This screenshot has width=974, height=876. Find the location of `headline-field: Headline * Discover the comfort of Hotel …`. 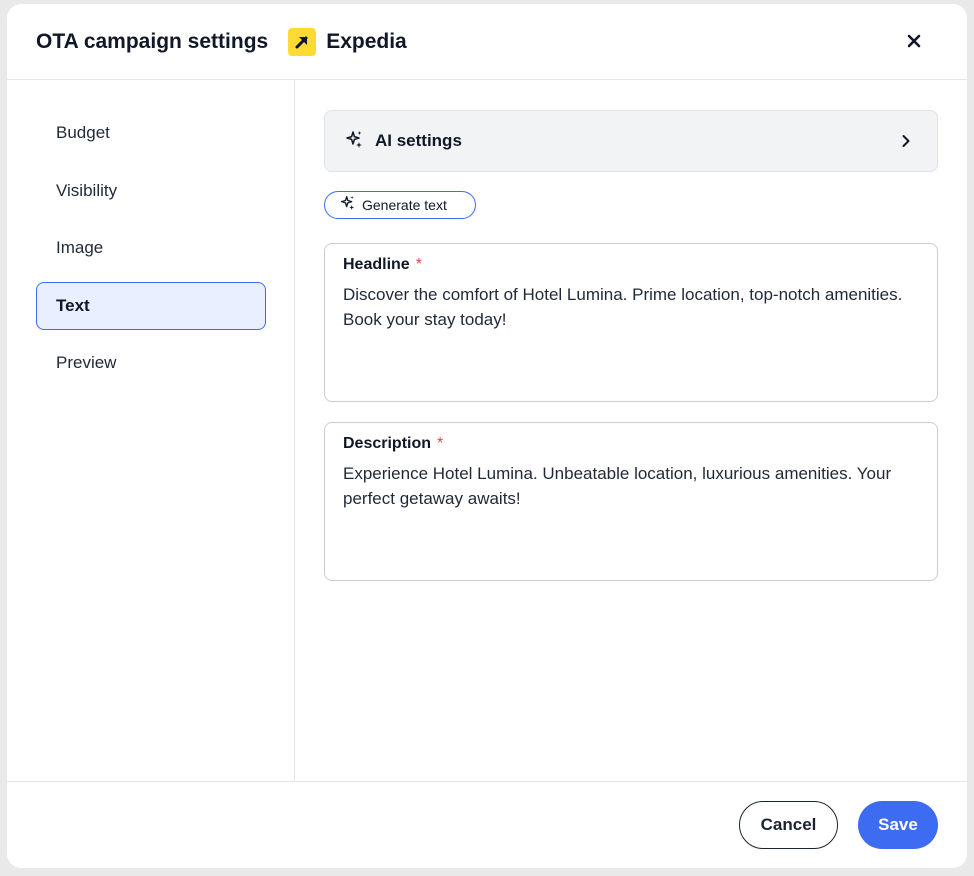

headline-field: Headline * Discover the comfort of Hotel … is located at coordinates (631, 322).